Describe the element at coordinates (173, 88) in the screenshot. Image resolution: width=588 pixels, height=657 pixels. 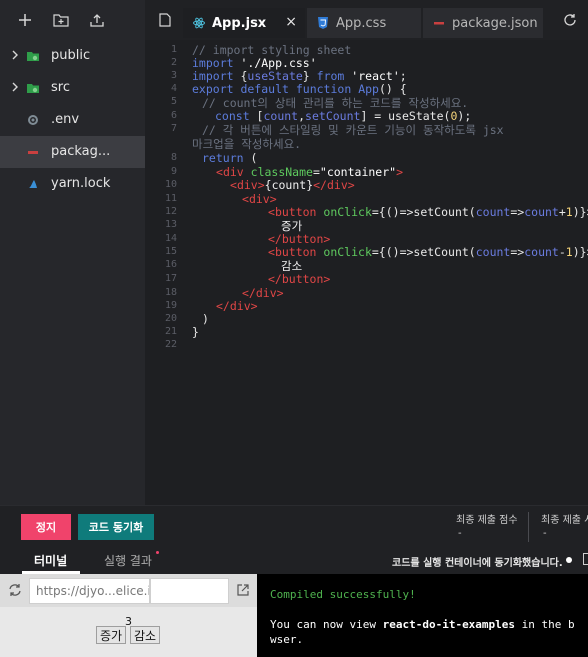
I see `line-number: 4` at that location.